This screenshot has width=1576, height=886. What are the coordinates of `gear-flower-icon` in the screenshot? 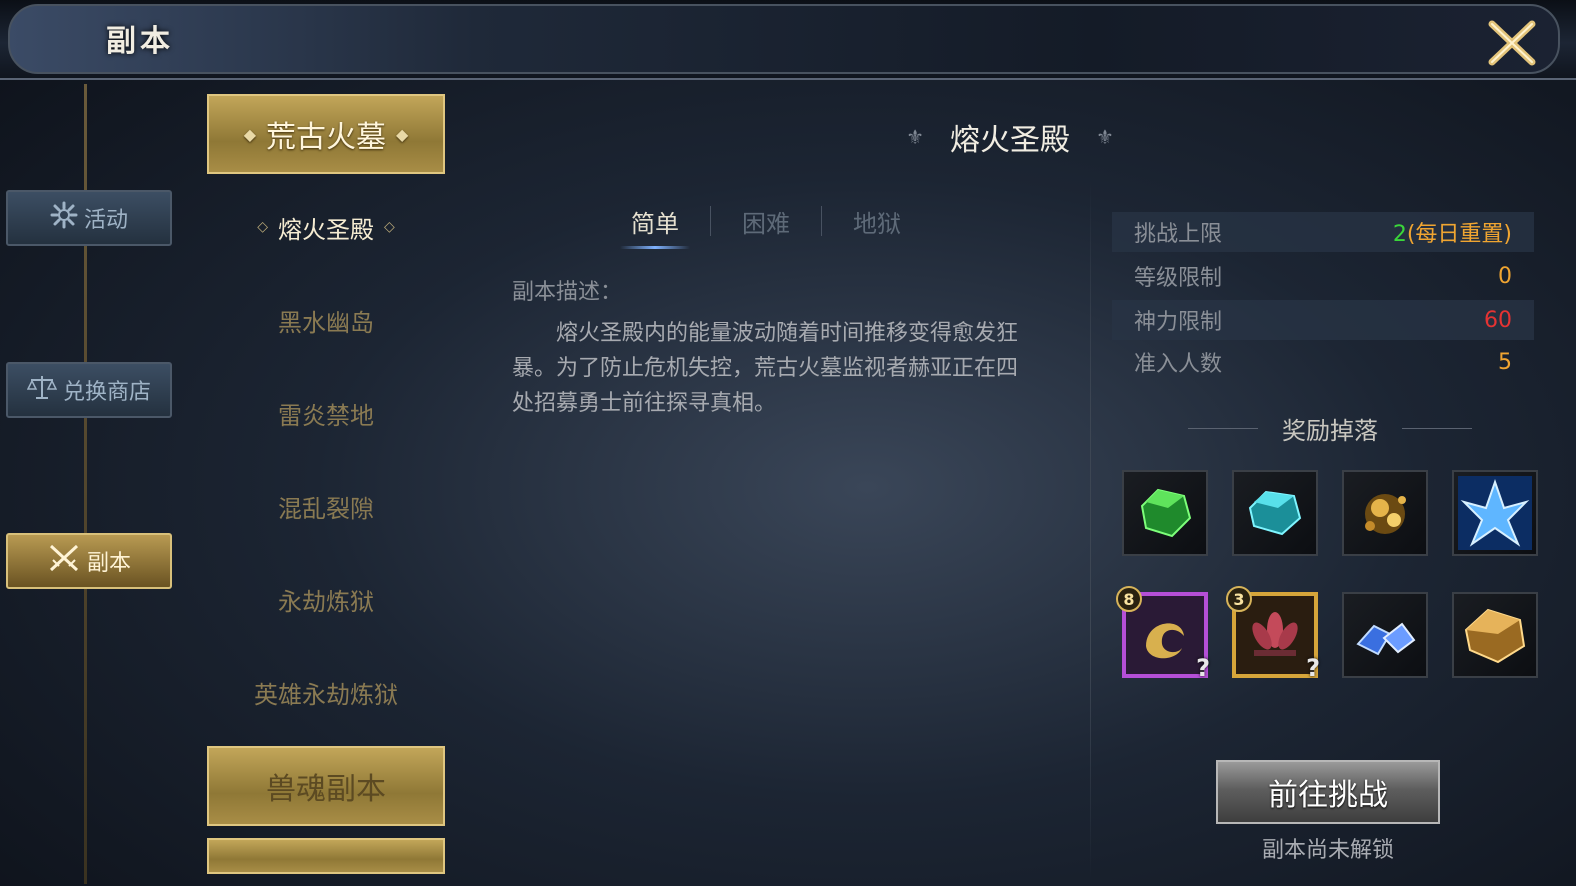 It's located at (64, 218).